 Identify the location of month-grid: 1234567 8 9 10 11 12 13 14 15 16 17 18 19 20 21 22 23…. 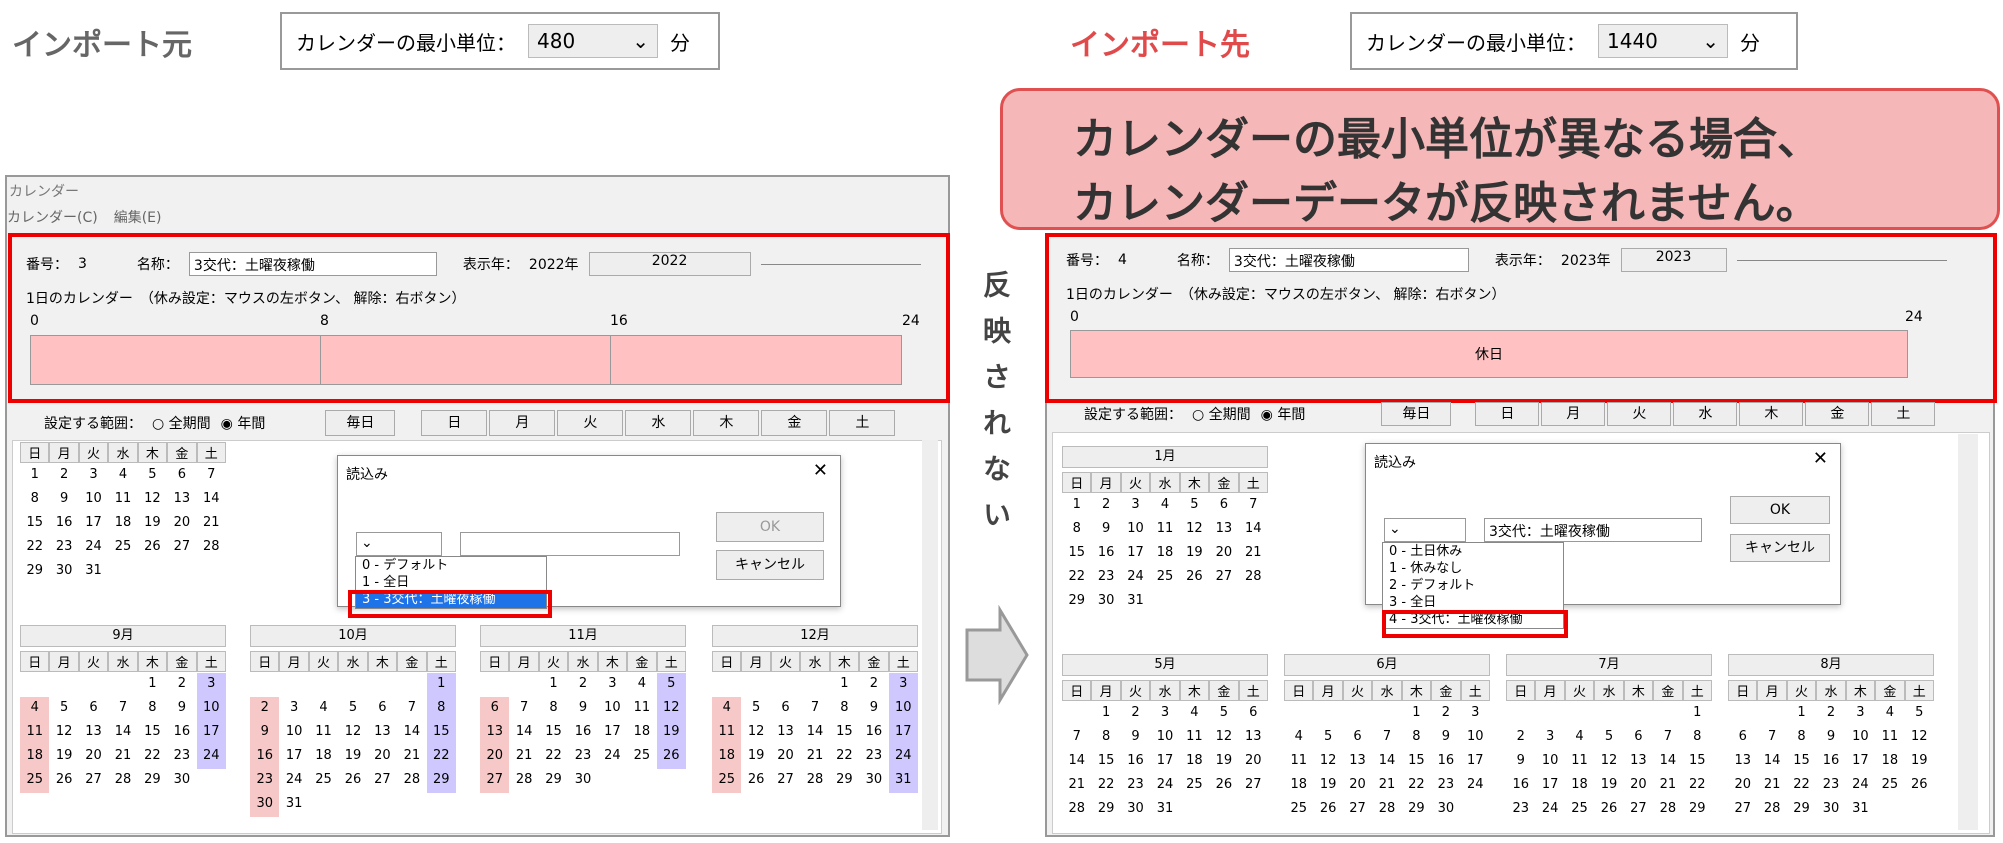
(123, 522).